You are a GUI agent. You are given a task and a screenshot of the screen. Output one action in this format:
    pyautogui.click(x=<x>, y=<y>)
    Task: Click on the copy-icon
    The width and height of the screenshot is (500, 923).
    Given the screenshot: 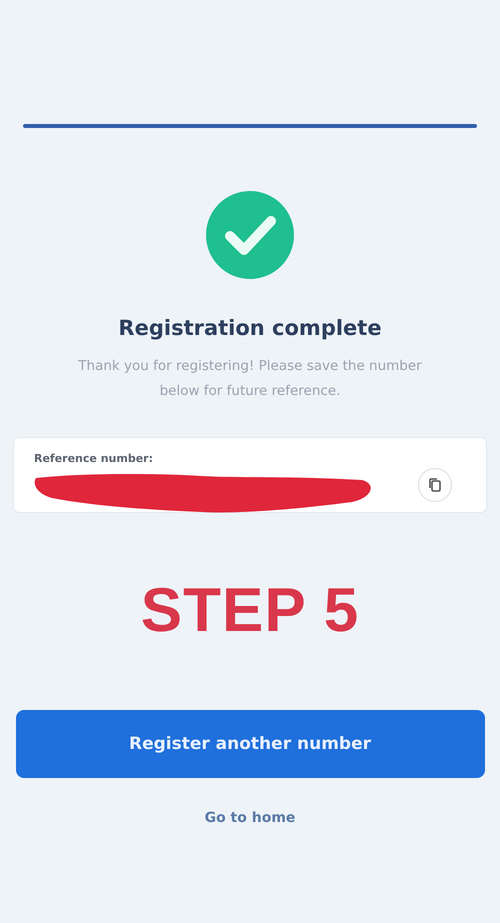 What is the action you would take?
    pyautogui.click(x=435, y=485)
    